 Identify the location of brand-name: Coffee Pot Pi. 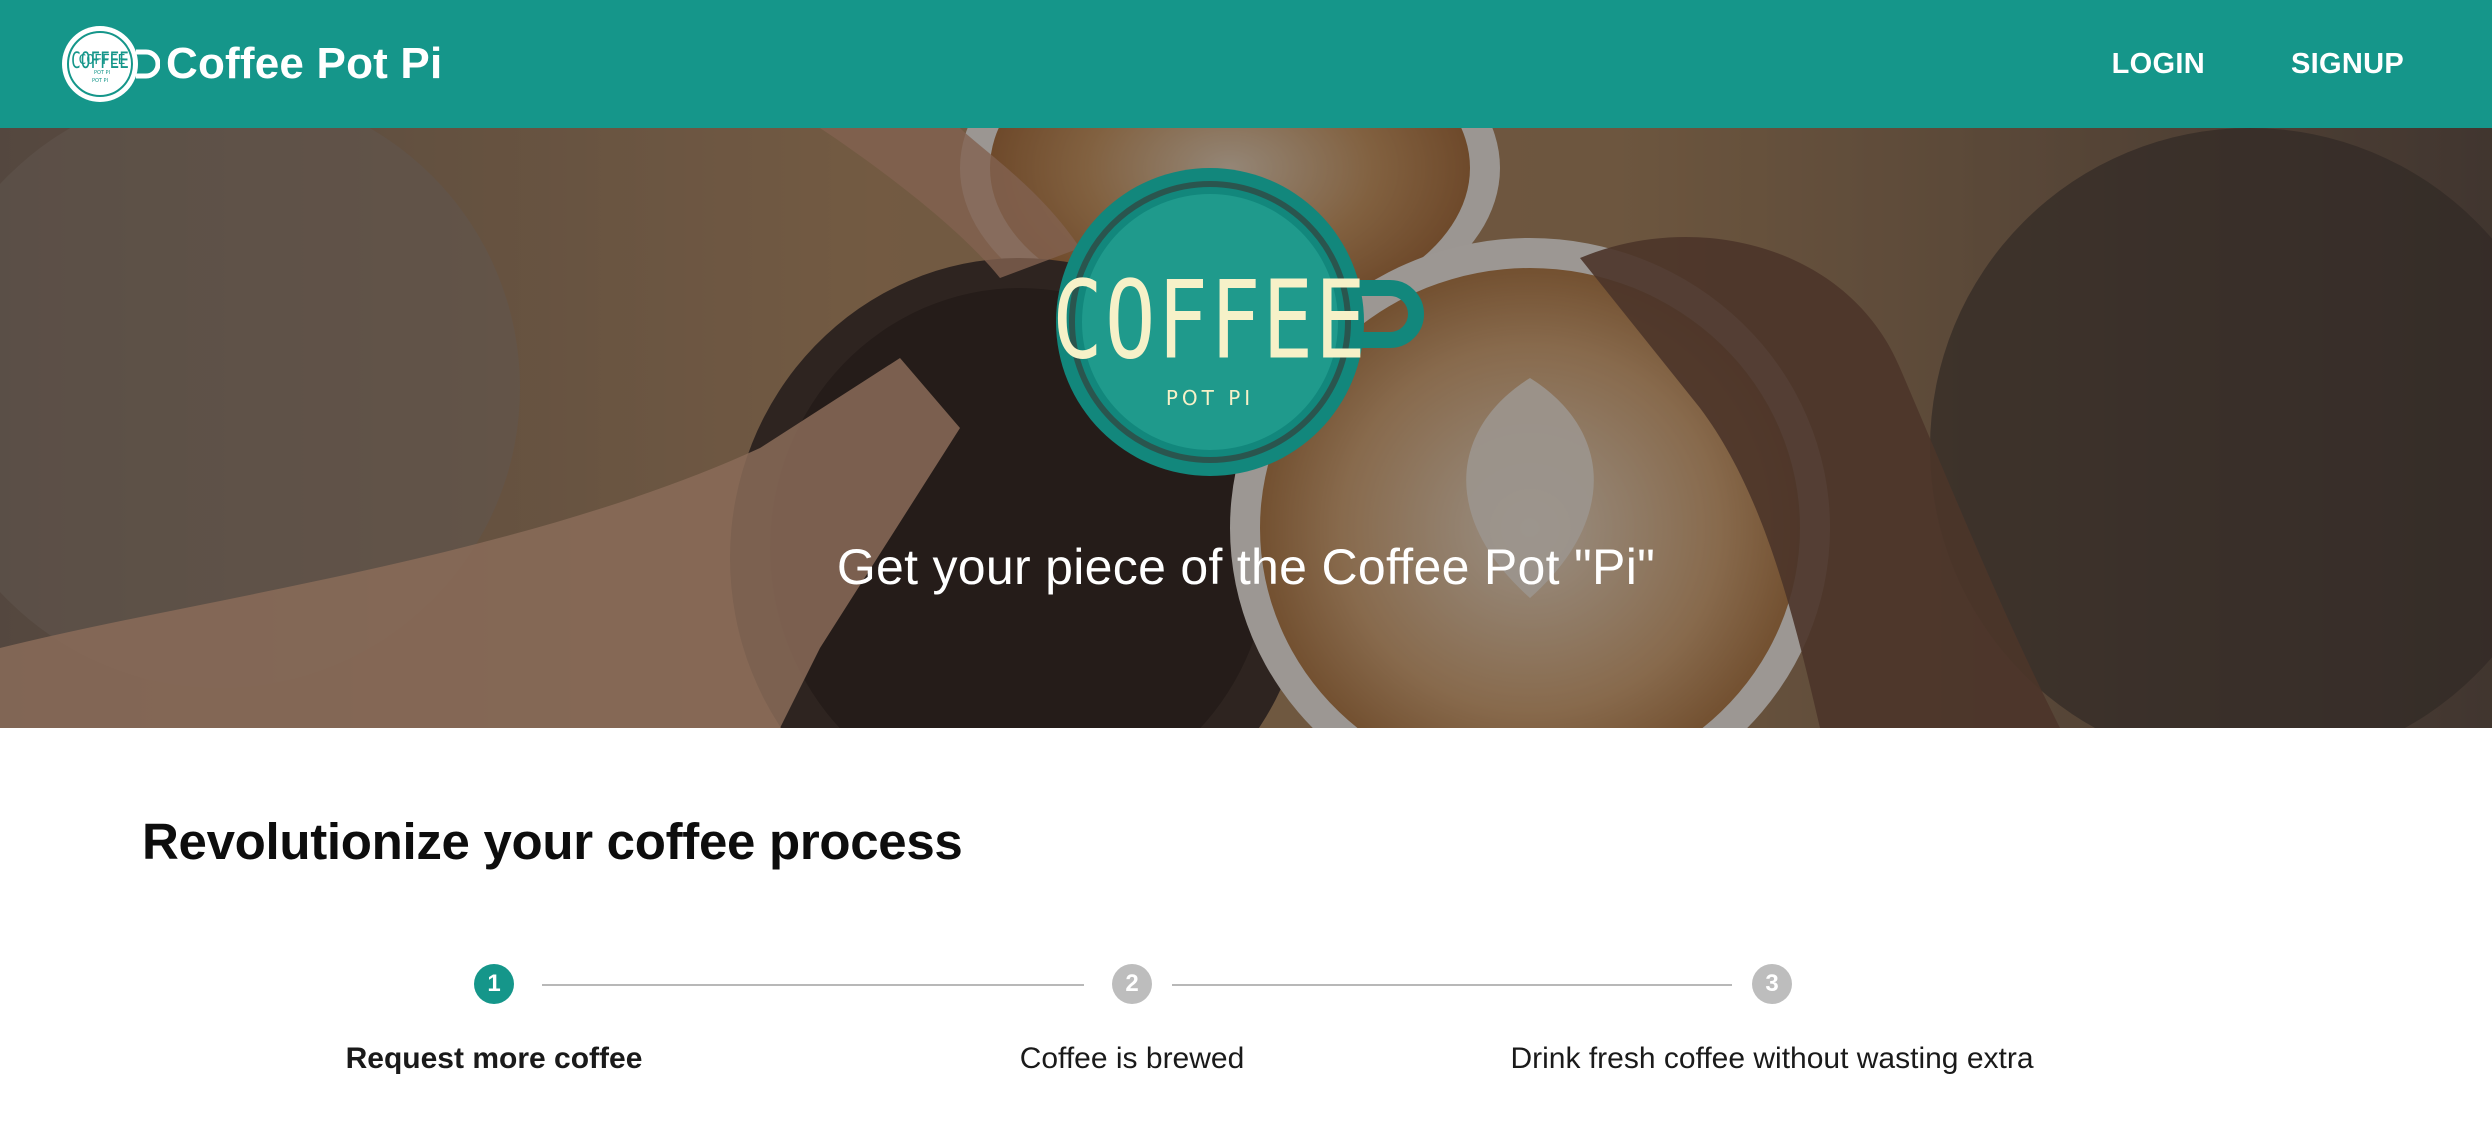
(304, 63).